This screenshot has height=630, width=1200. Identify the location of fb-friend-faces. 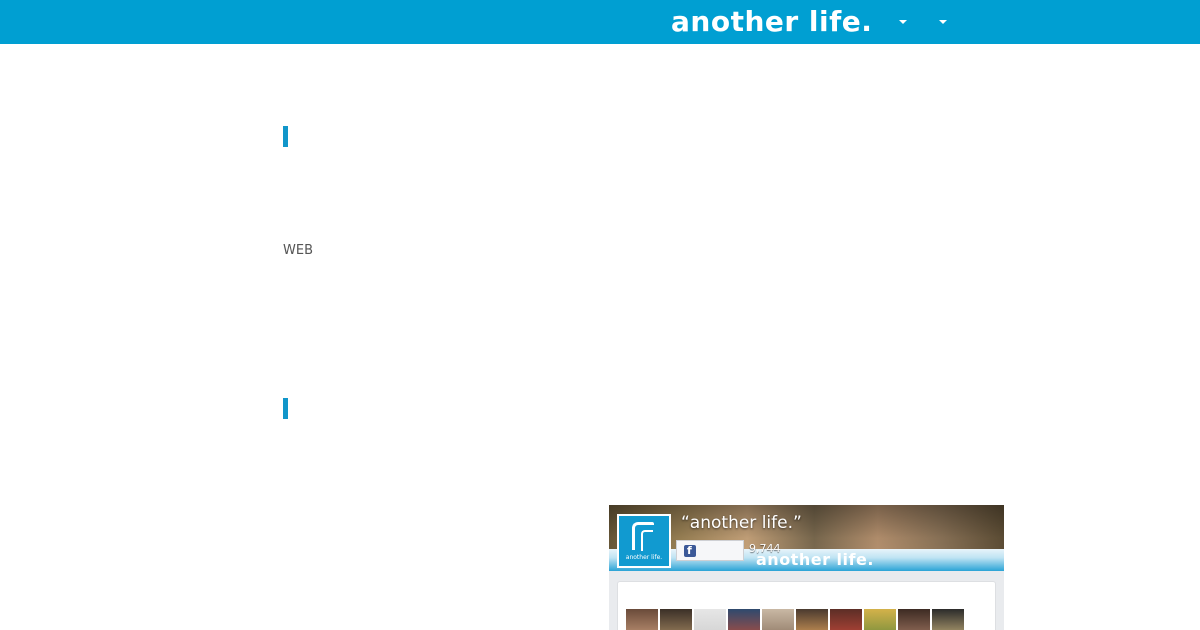
(795, 619).